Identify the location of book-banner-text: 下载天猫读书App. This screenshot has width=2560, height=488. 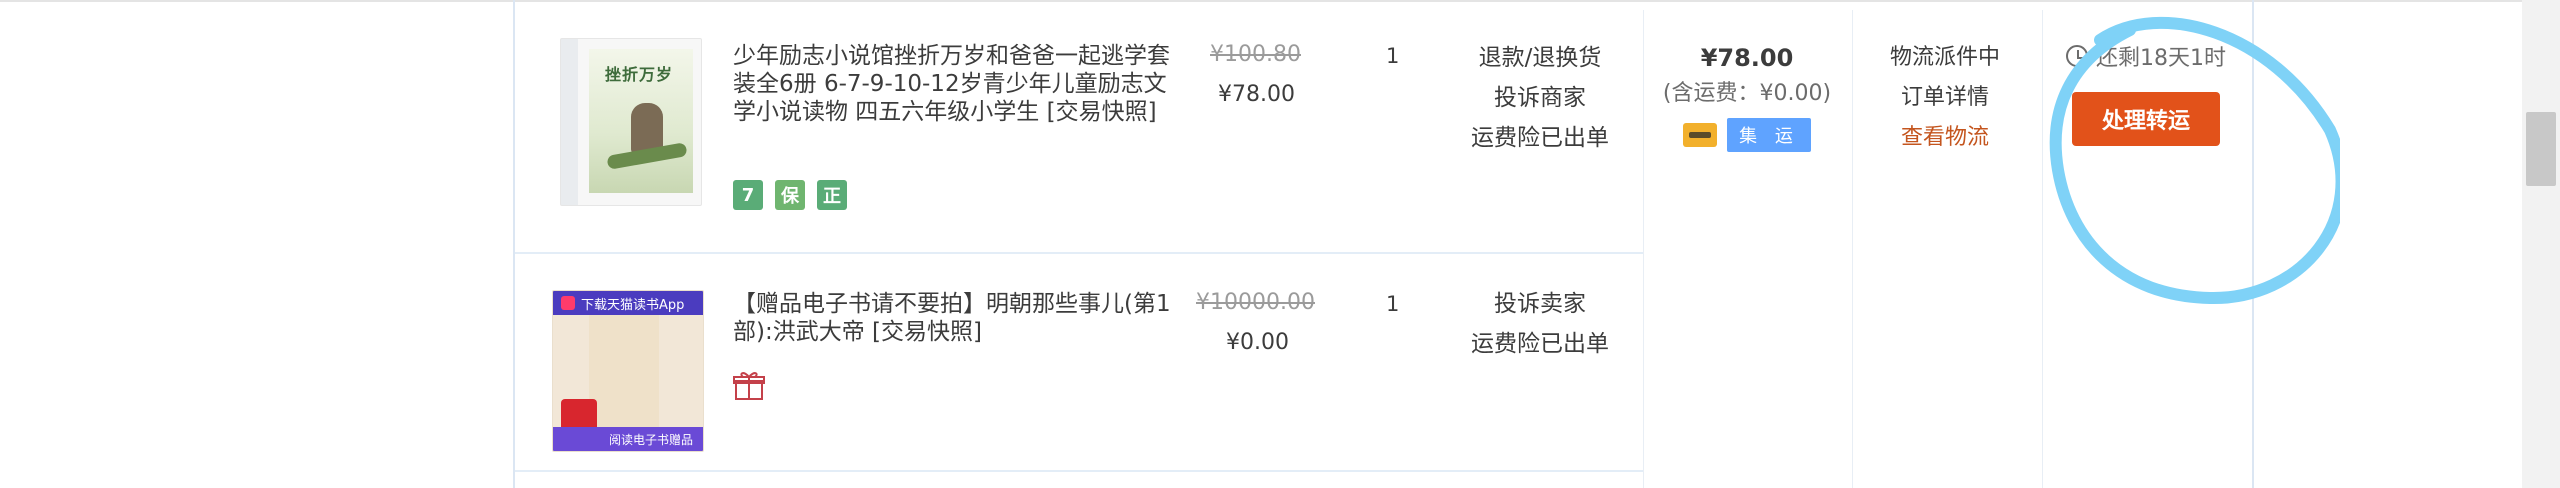
(633, 305).